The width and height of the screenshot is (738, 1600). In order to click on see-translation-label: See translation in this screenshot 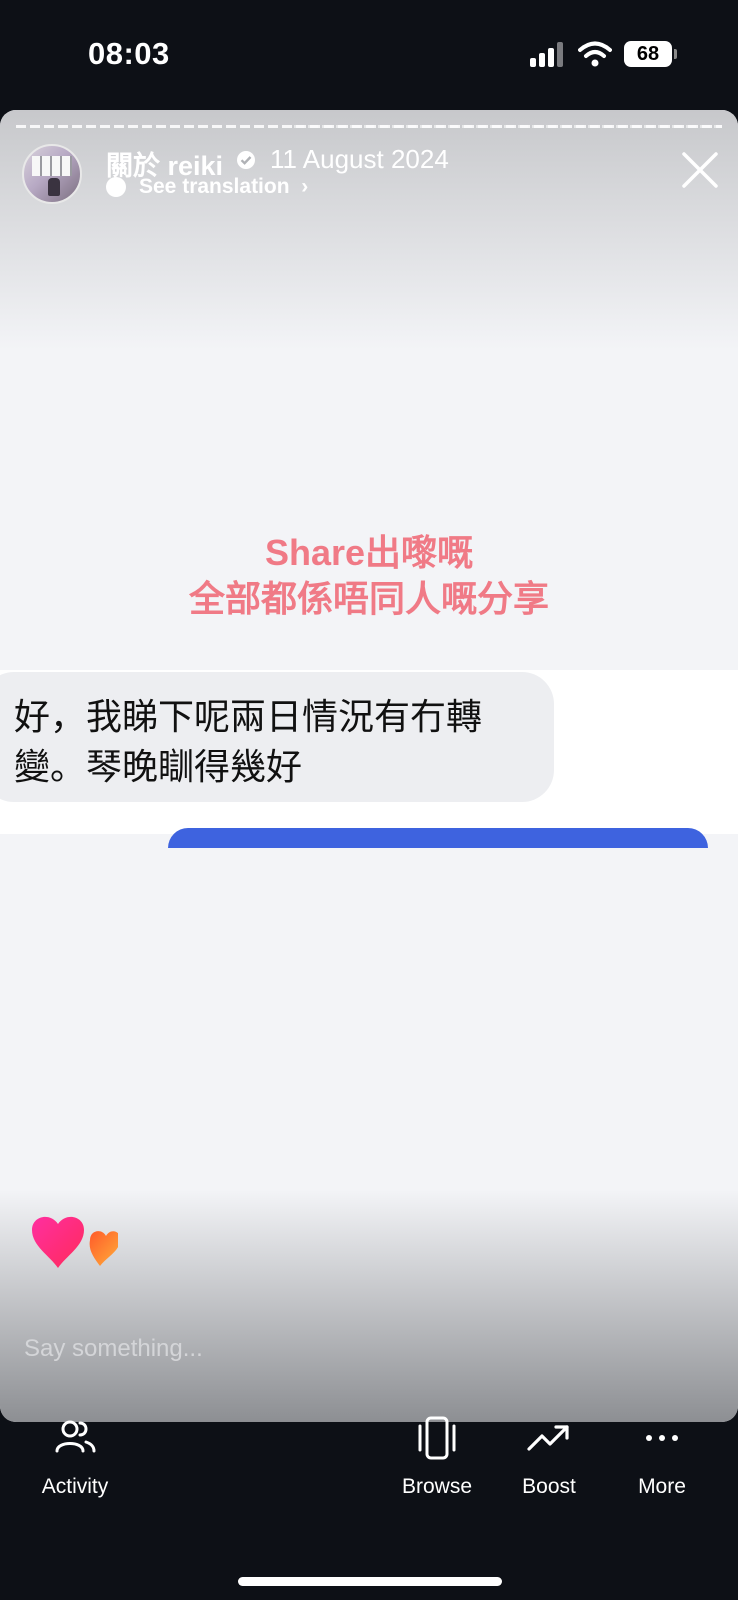, I will do `click(214, 186)`.